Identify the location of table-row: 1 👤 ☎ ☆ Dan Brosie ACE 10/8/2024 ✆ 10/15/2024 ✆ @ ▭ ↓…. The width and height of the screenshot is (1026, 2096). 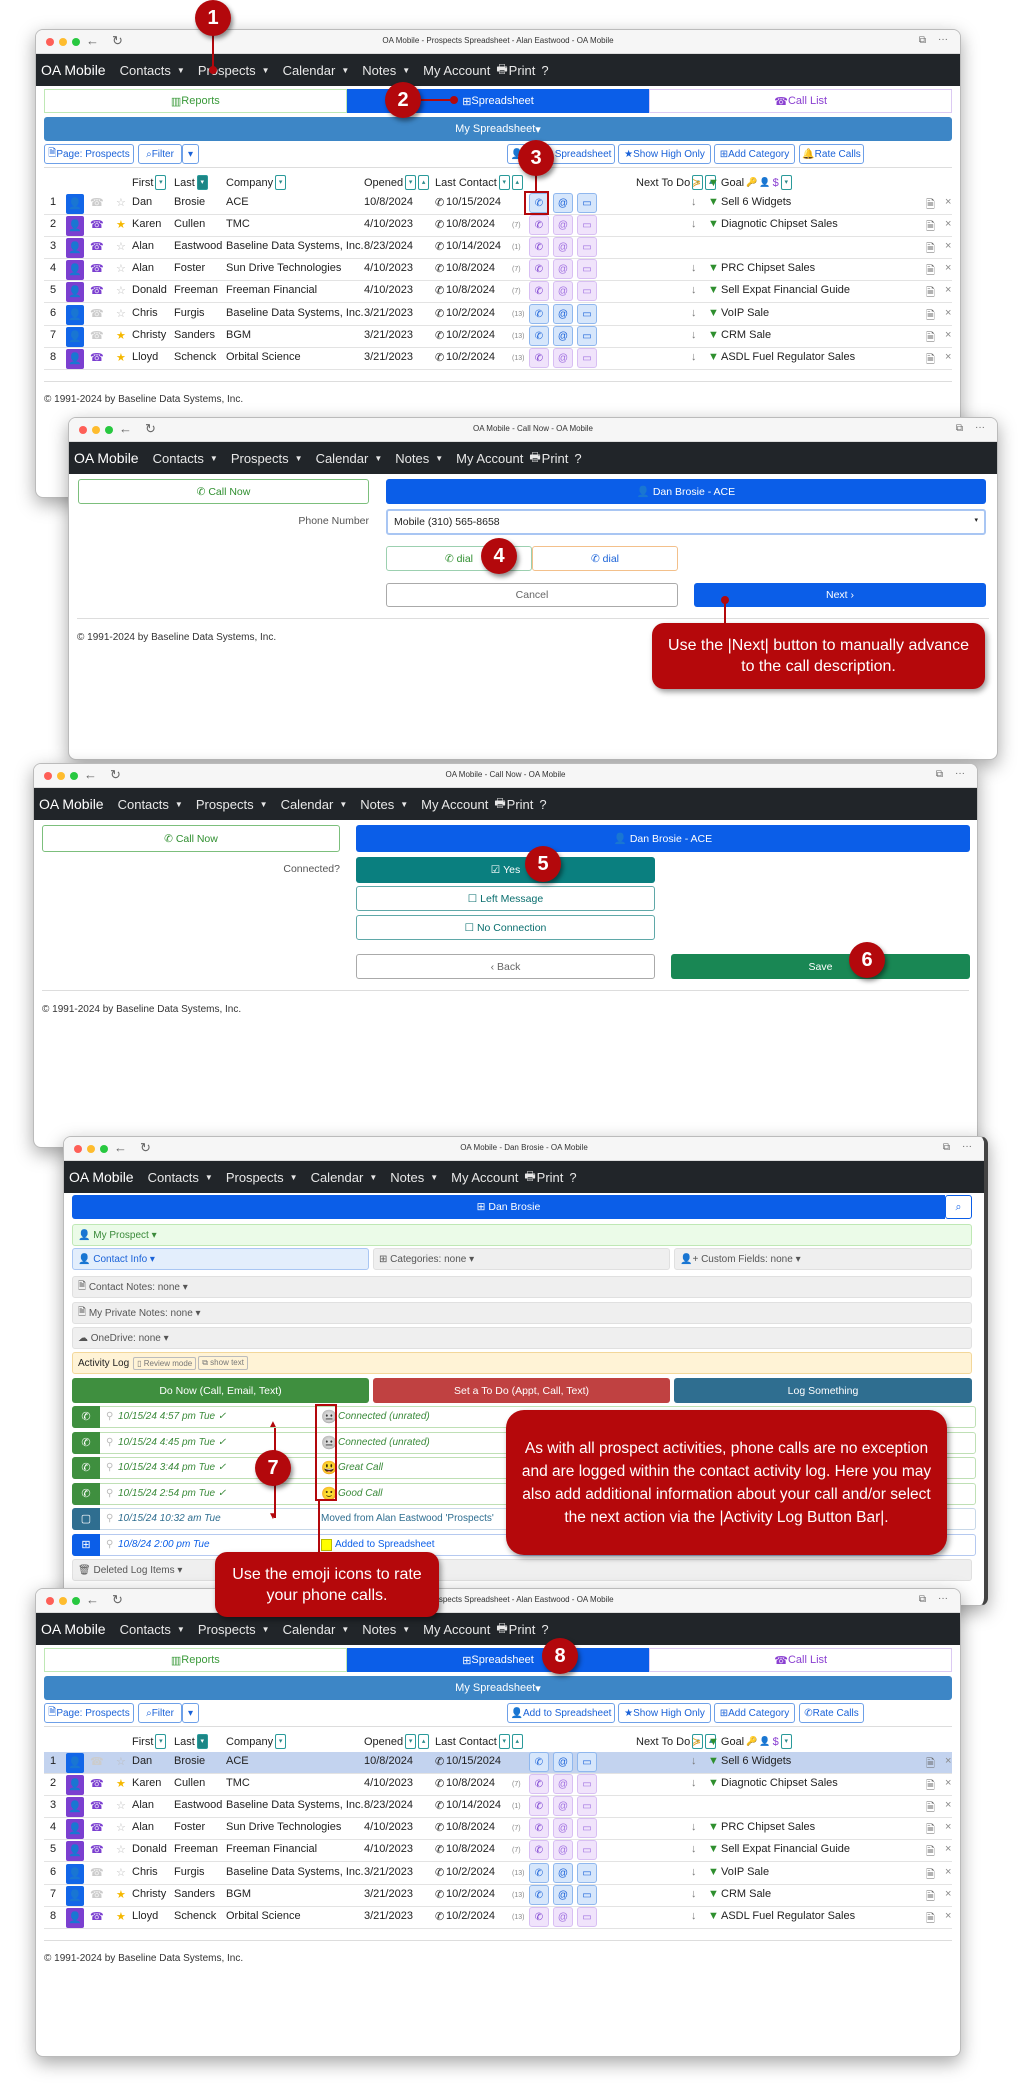
(498, 204).